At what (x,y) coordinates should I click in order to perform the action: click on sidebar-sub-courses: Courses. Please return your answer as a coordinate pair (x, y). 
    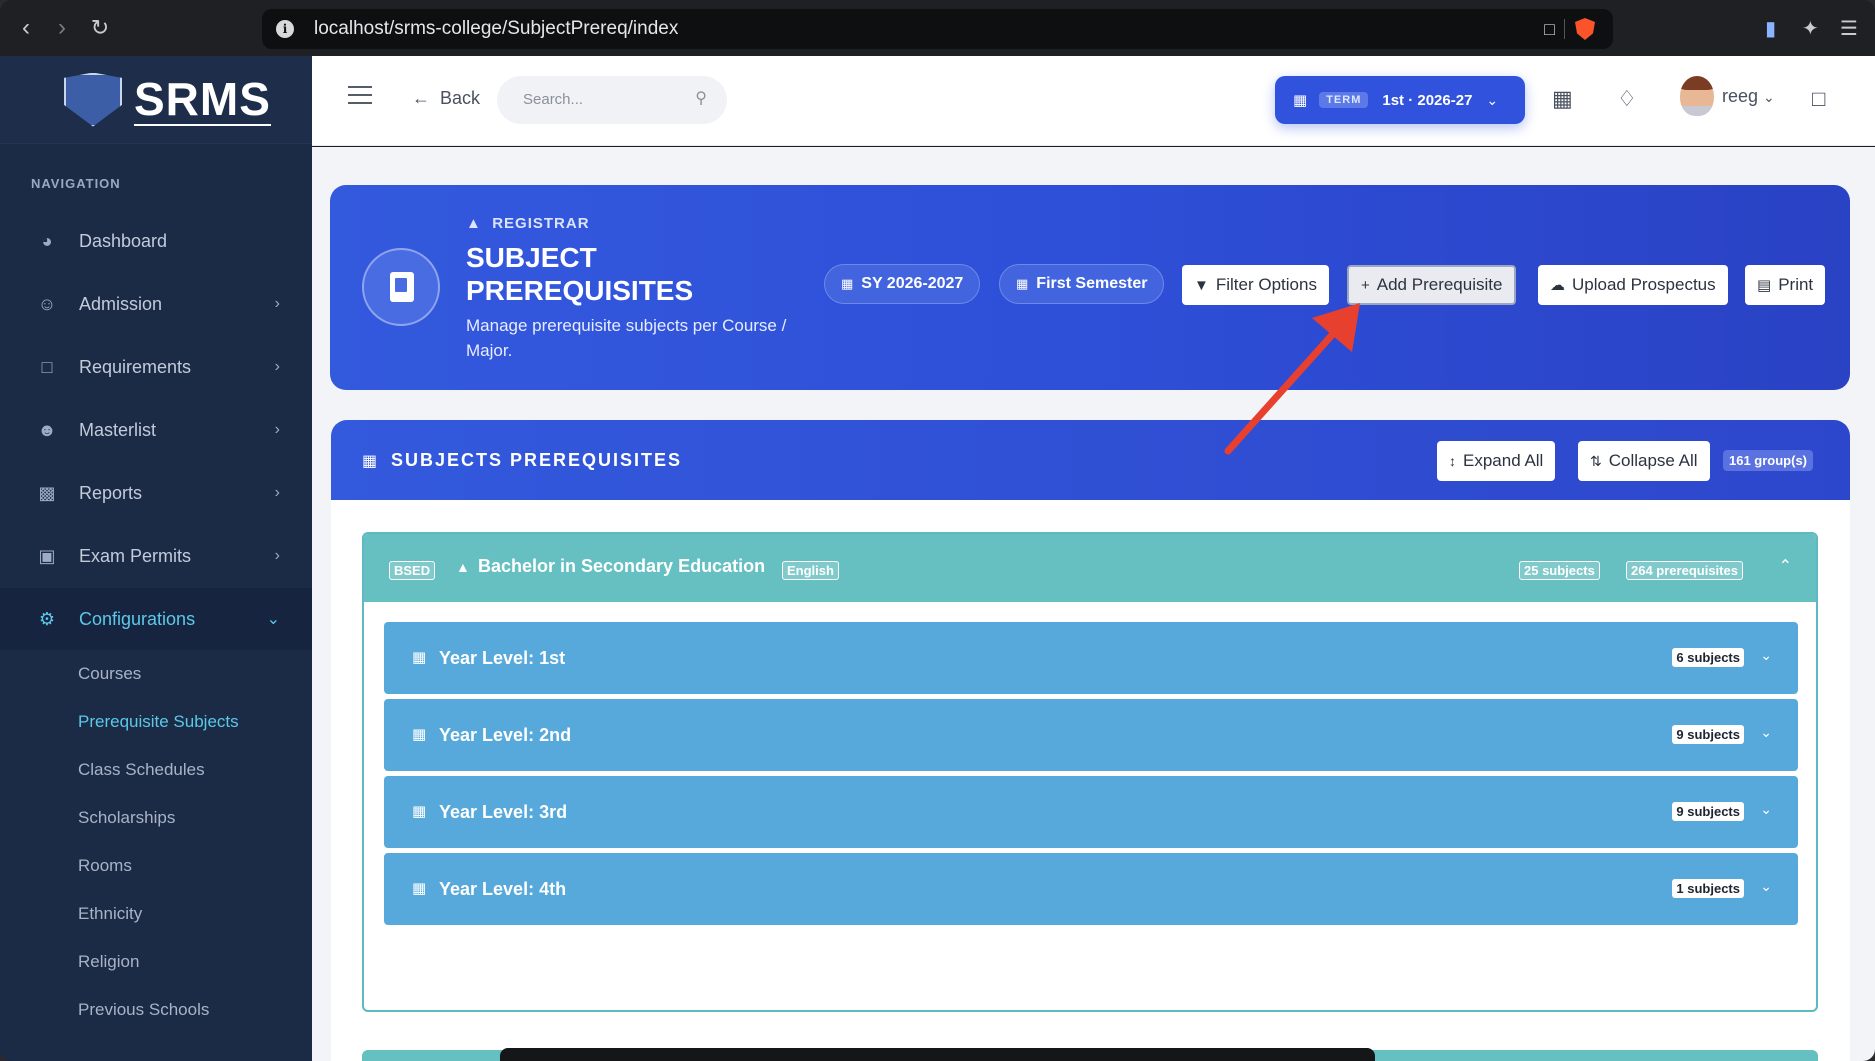
    Looking at the image, I should click on (109, 674).